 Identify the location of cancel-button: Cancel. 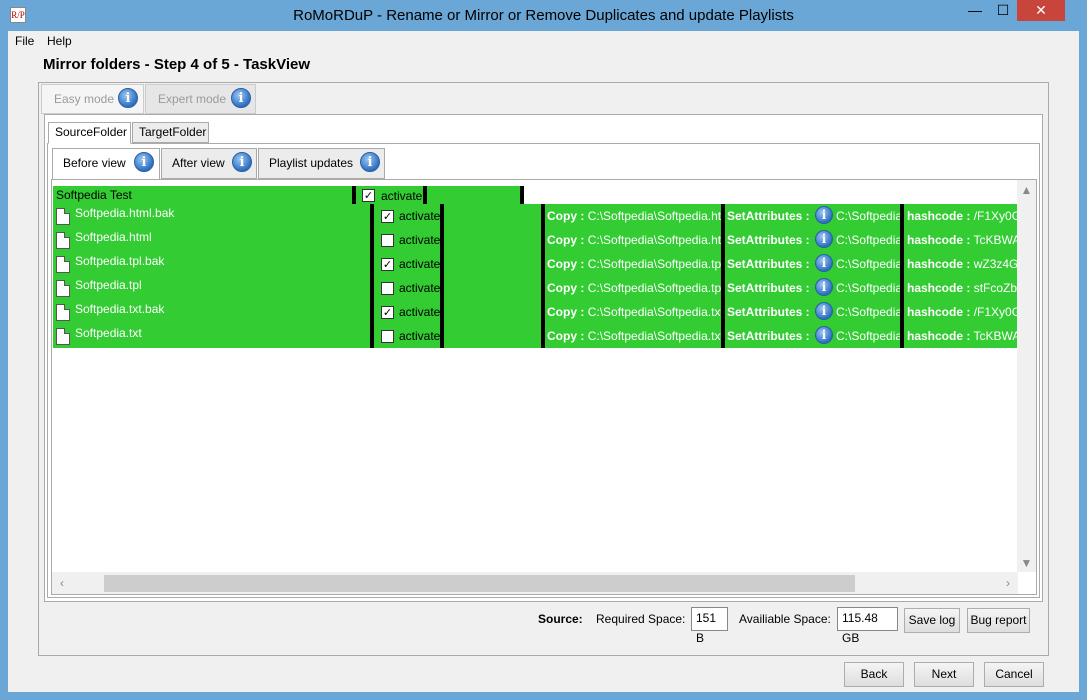
(1014, 674).